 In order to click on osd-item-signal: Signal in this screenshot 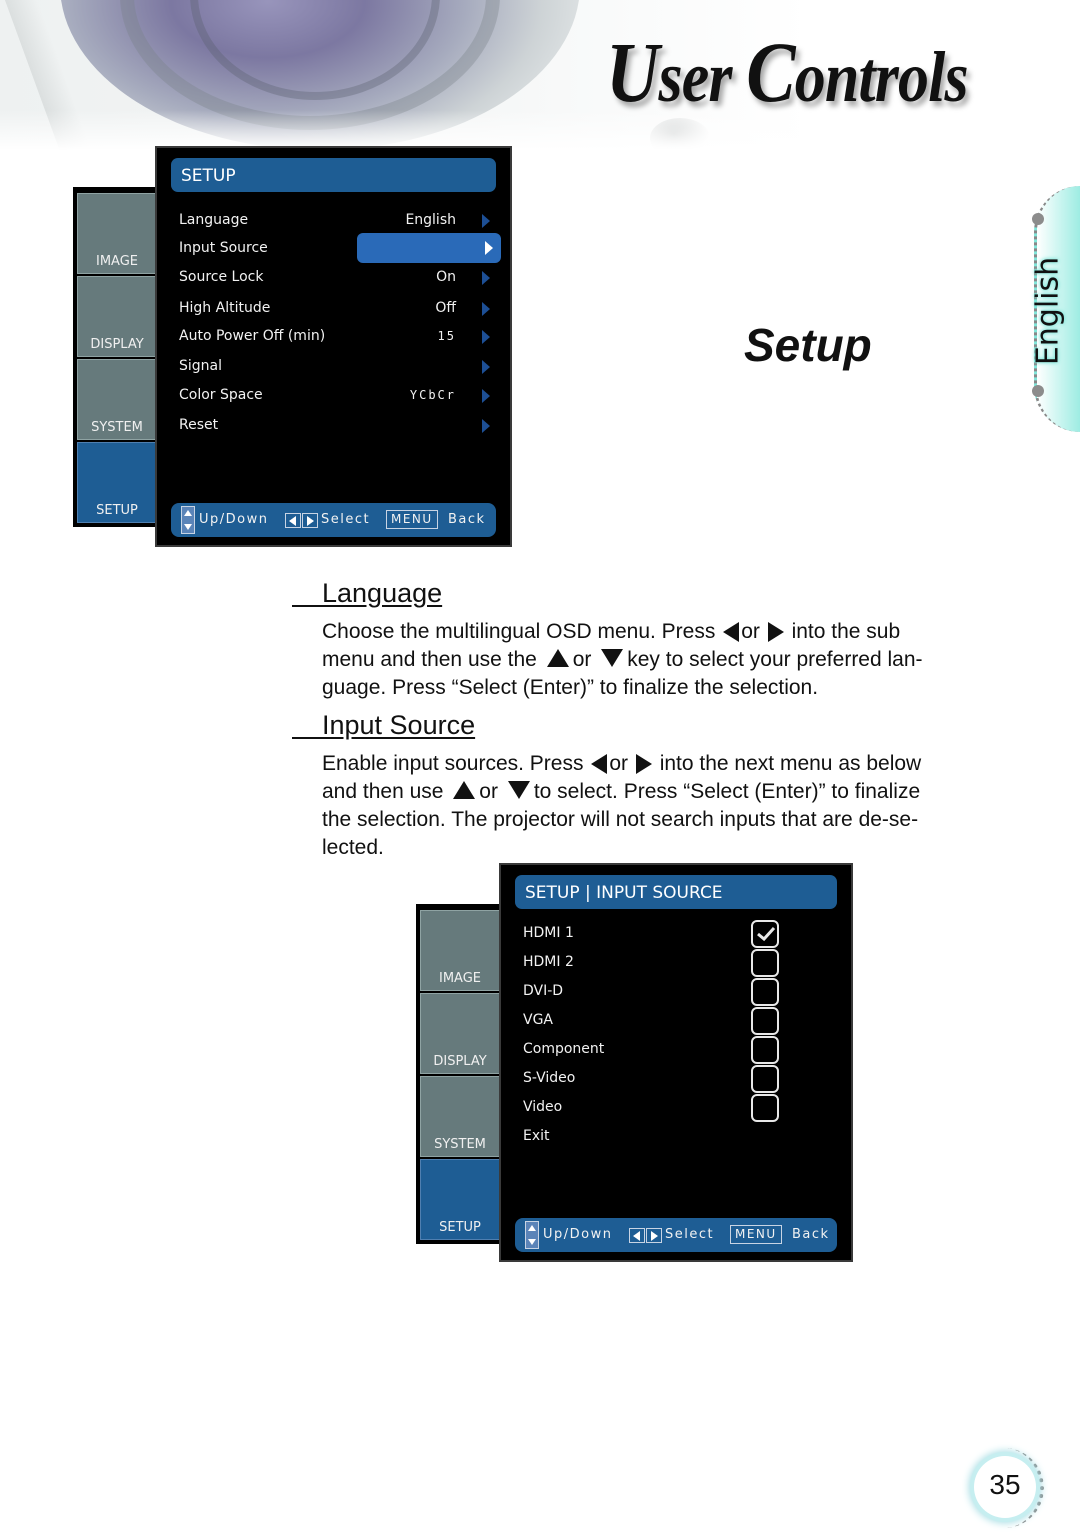, I will do `click(339, 366)`.